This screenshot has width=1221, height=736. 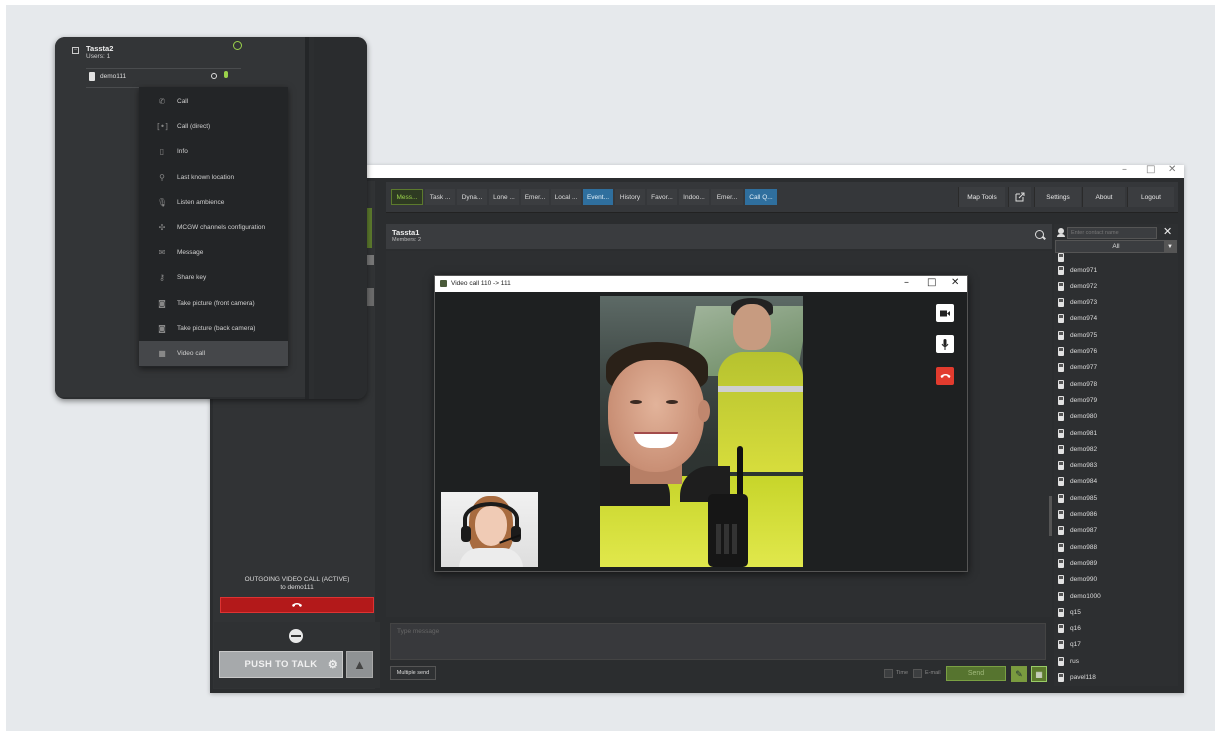 I want to click on gear-icon: ⚙, so click(x=333, y=664).